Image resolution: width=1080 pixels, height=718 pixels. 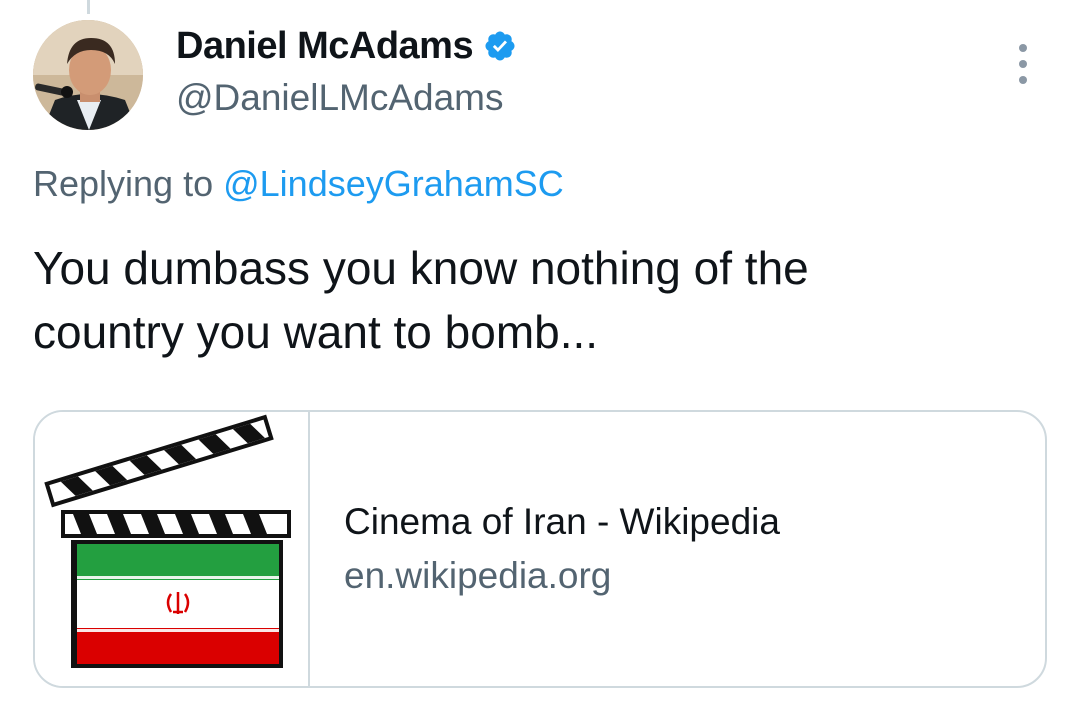 What do you see at coordinates (421, 268) in the screenshot?
I see `tweet-text-line: You dumbass you know nothing of the` at bounding box center [421, 268].